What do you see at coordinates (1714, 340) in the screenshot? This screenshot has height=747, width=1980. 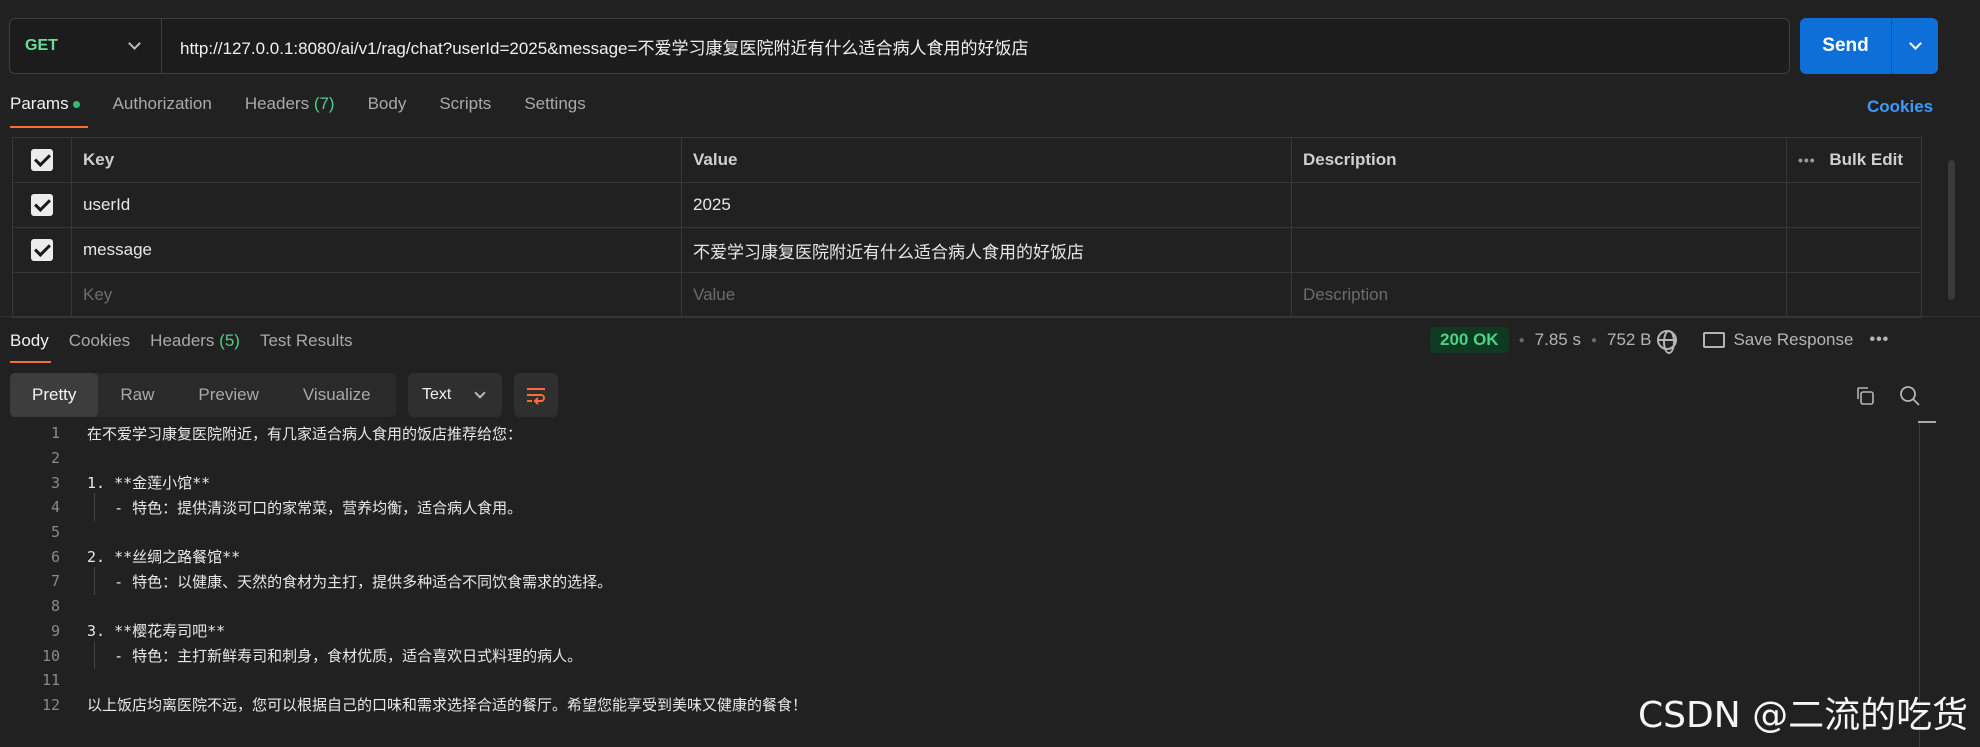 I see `save-response-icon` at bounding box center [1714, 340].